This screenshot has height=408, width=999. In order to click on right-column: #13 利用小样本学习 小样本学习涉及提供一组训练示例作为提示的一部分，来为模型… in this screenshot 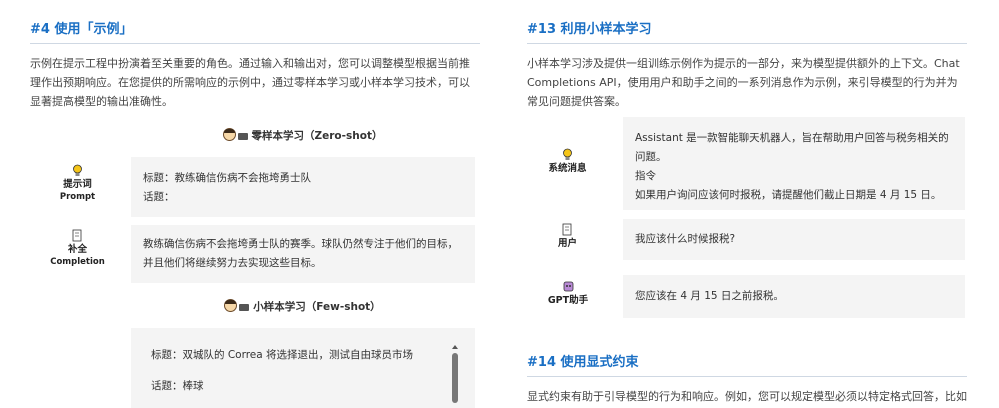, I will do `click(747, 55)`.